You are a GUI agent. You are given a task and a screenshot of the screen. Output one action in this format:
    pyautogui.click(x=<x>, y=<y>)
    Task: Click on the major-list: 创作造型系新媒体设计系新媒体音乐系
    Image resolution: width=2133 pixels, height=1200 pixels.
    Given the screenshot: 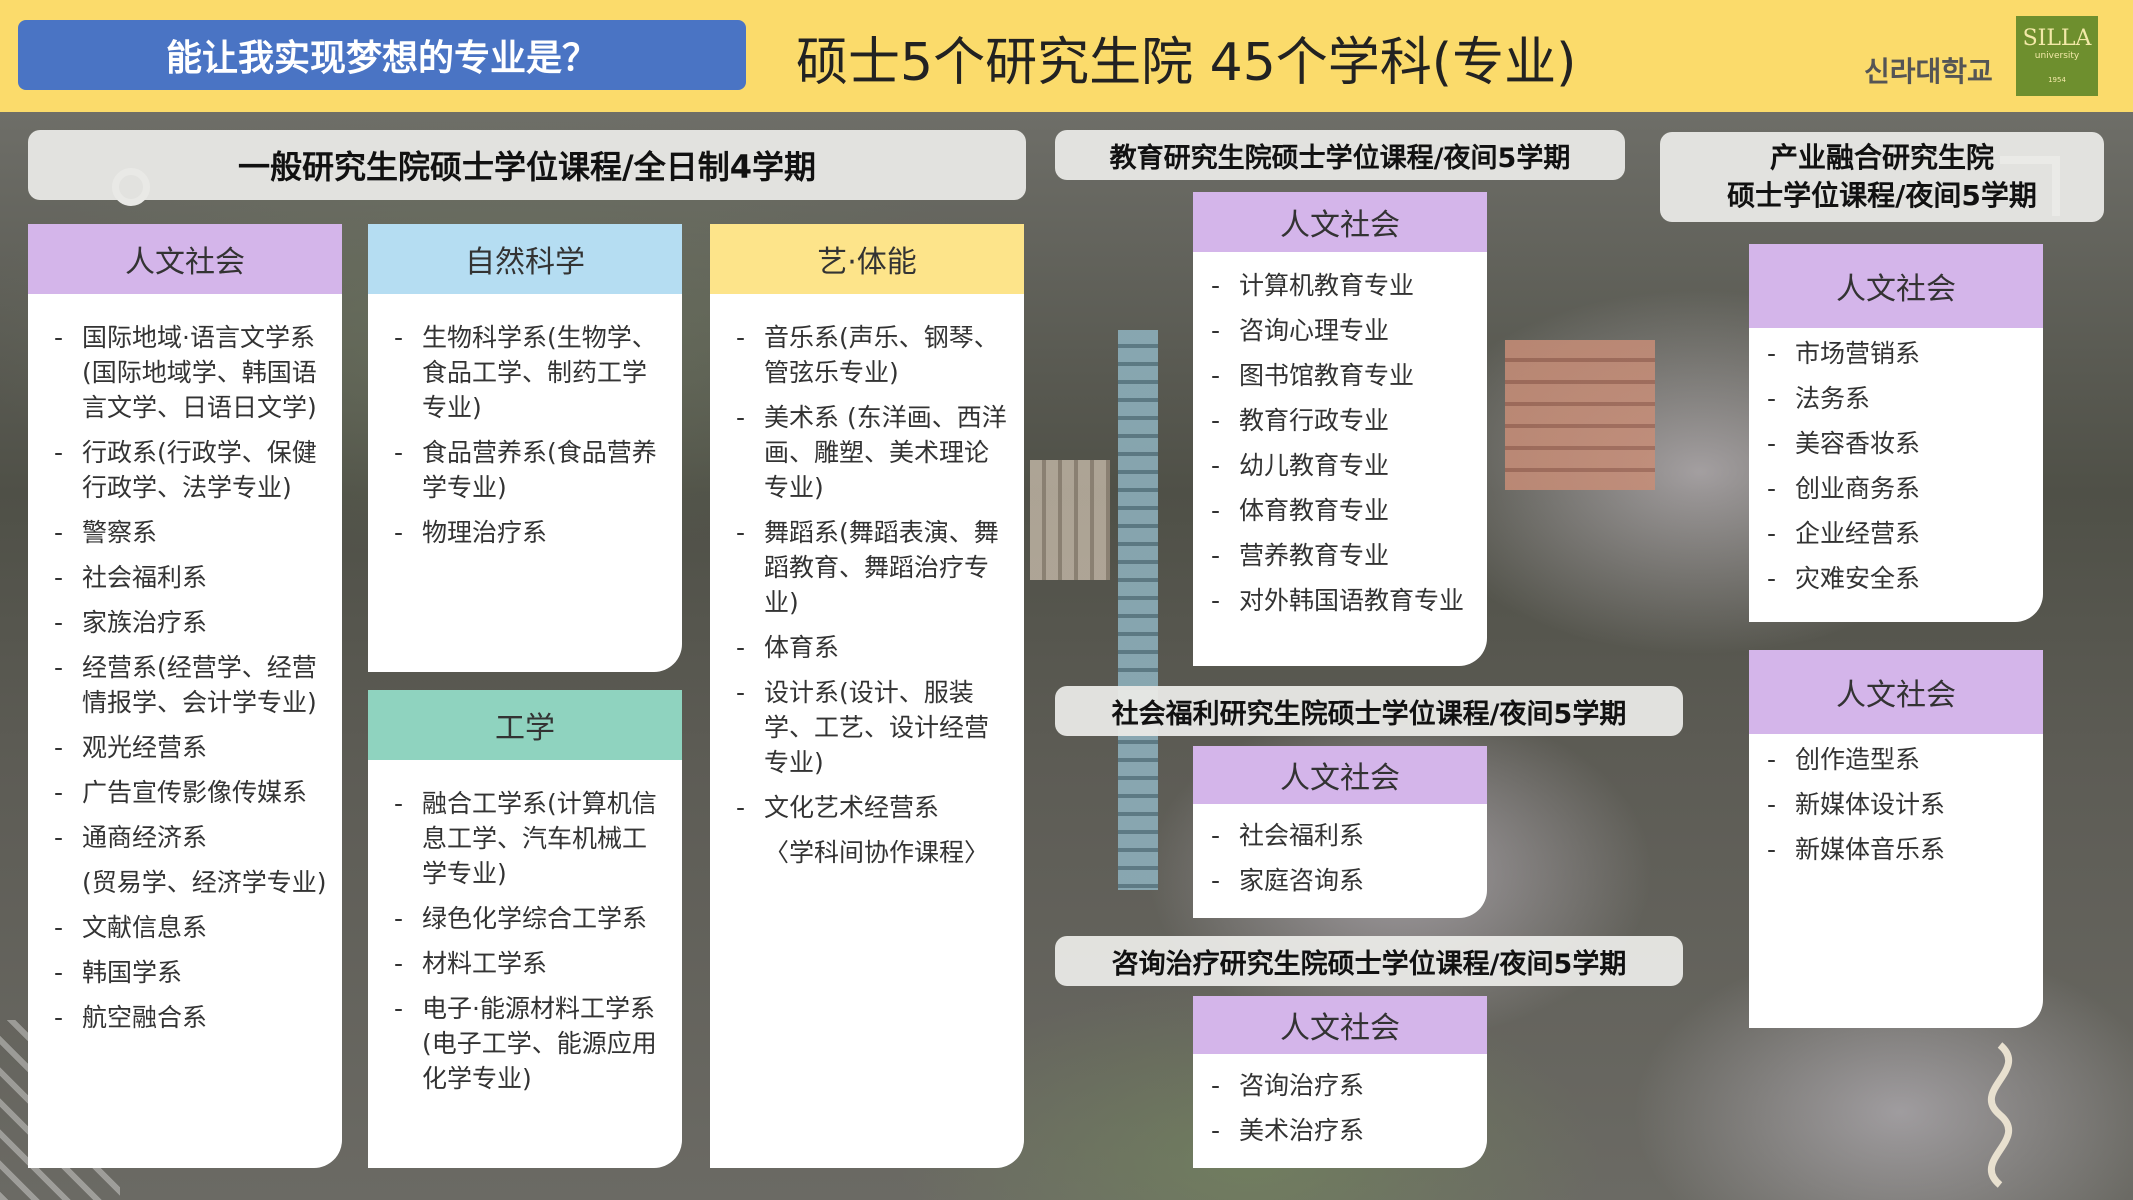 What is the action you would take?
    pyautogui.click(x=1896, y=800)
    